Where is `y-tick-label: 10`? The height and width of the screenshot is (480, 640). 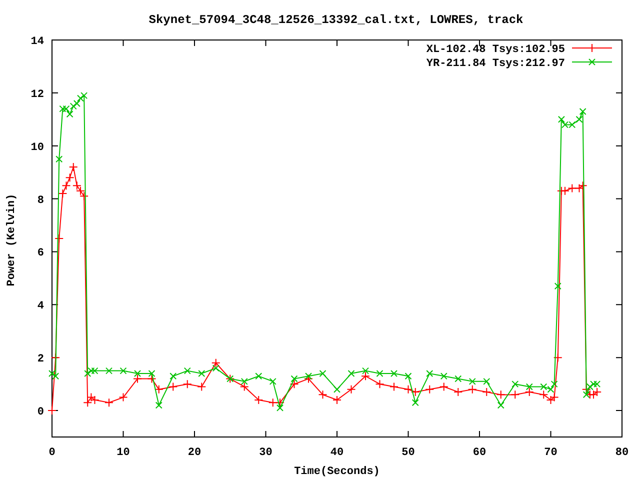 y-tick-label: 10 is located at coordinates (37, 148).